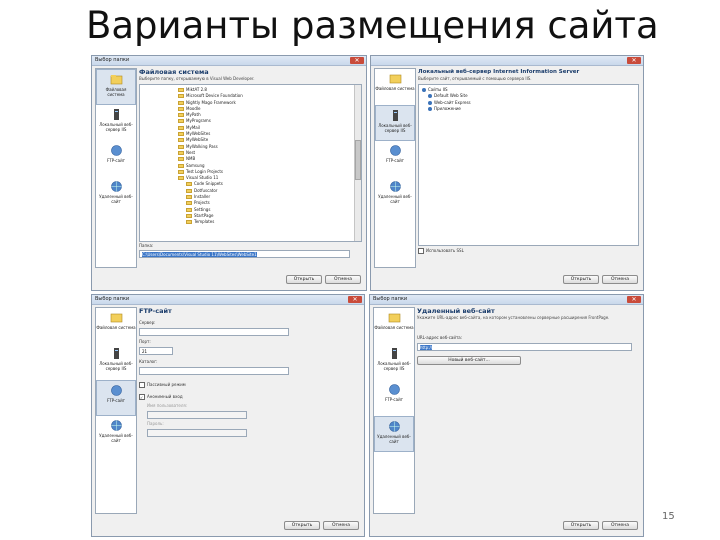 This screenshot has width=720, height=540. What do you see at coordinates (145, 341) in the screenshot?
I see `port-label: Порт:` at bounding box center [145, 341].